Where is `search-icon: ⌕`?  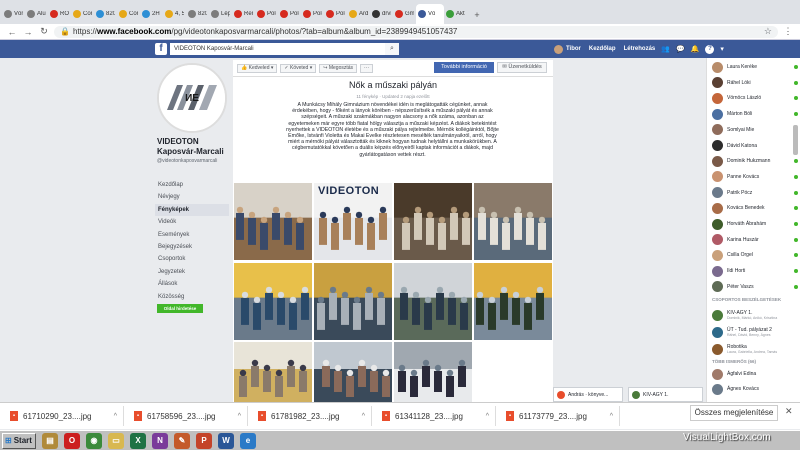
search-icon: ⌕ is located at coordinates (392, 49).